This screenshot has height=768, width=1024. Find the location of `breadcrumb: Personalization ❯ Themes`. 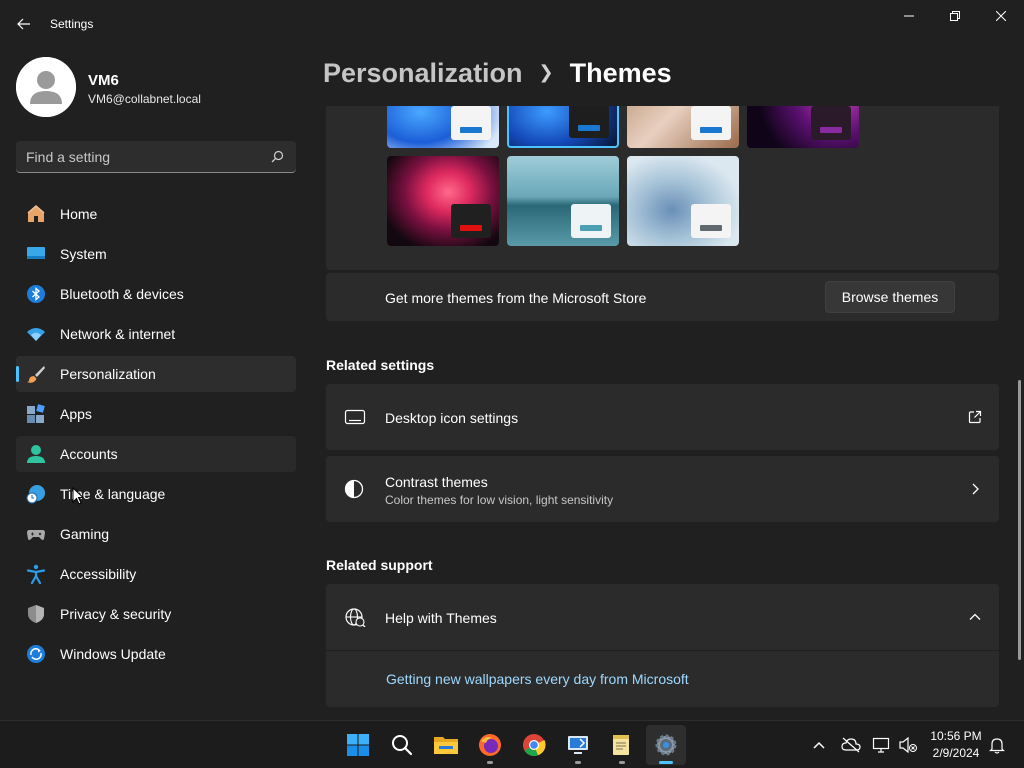

breadcrumb: Personalization ❯ Themes is located at coordinates (497, 73).